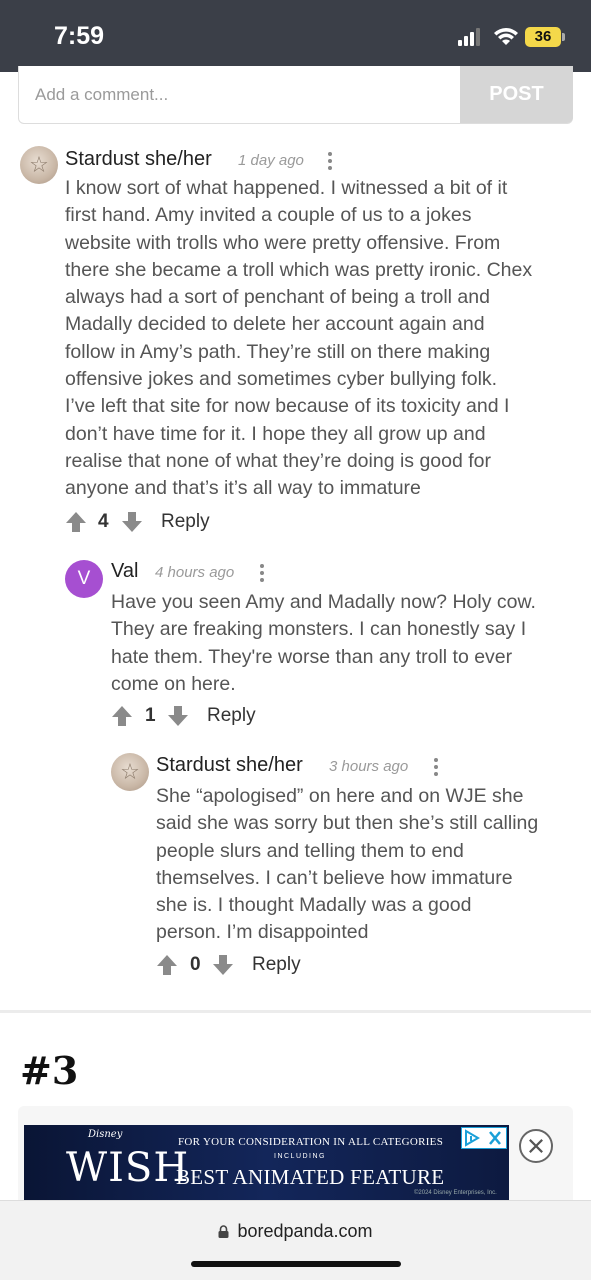 The image size is (591, 1280). What do you see at coordinates (223, 1231) in the screenshot?
I see `lock-icon` at bounding box center [223, 1231].